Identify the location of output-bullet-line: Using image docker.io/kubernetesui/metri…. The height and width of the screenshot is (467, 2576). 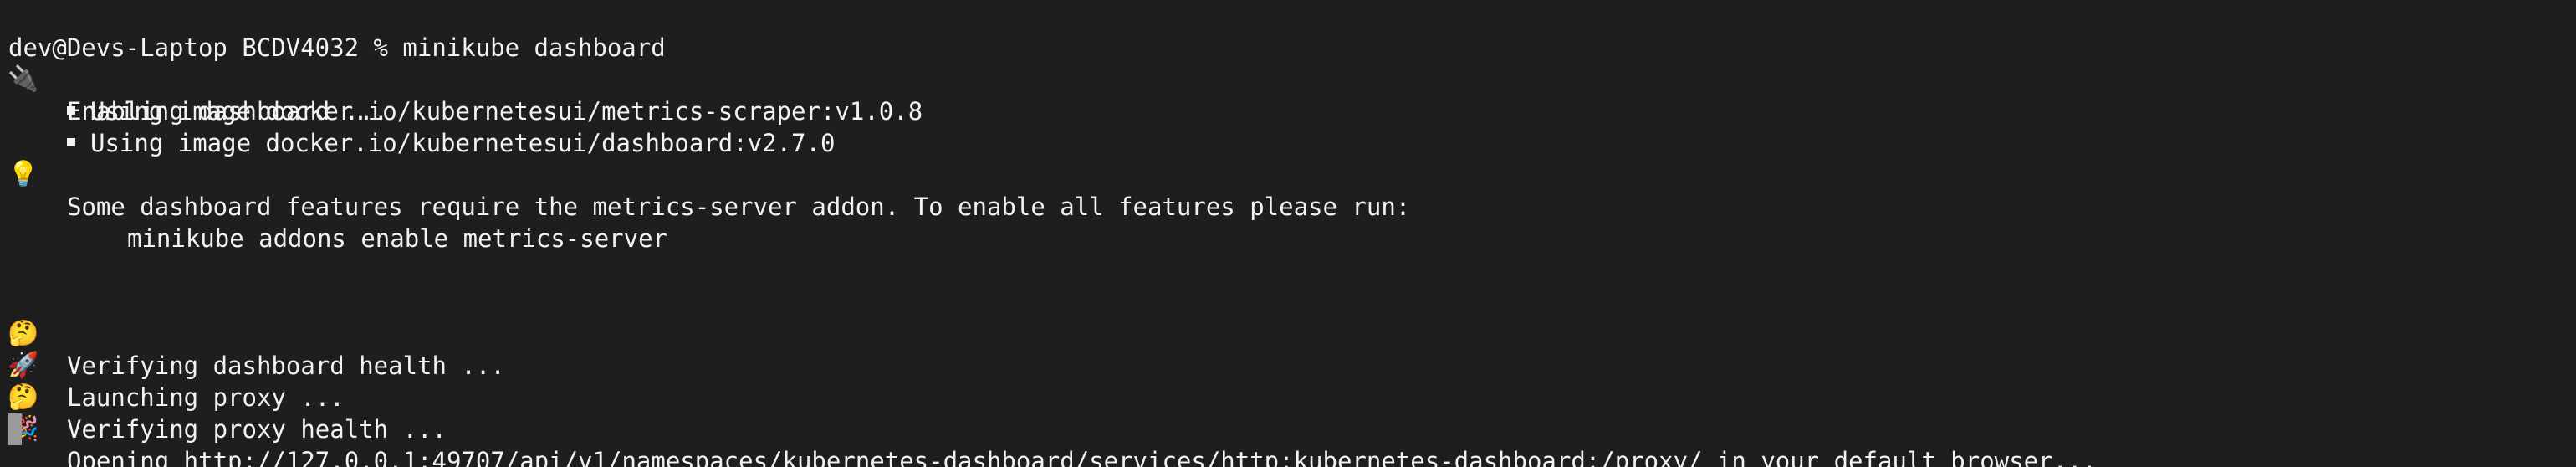
(495, 111).